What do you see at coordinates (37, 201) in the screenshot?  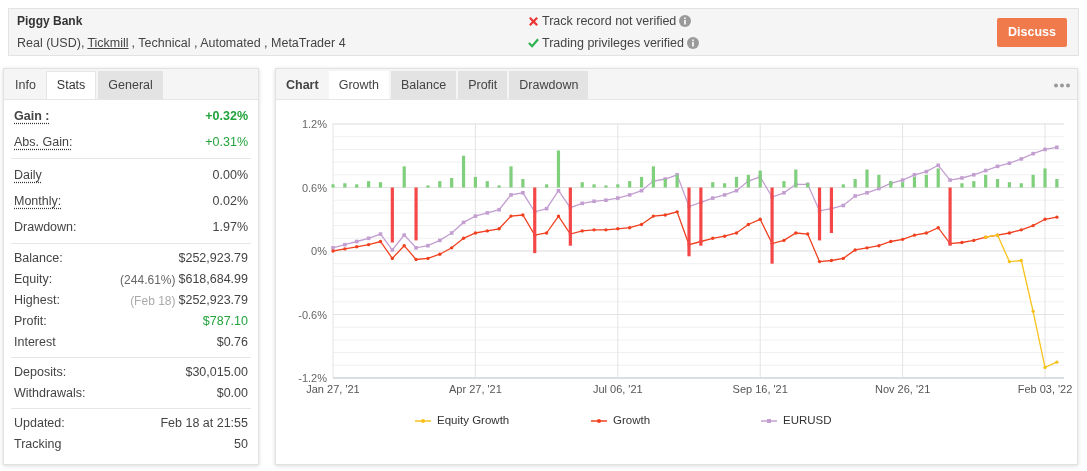 I see `stat-label: Monthly:` at bounding box center [37, 201].